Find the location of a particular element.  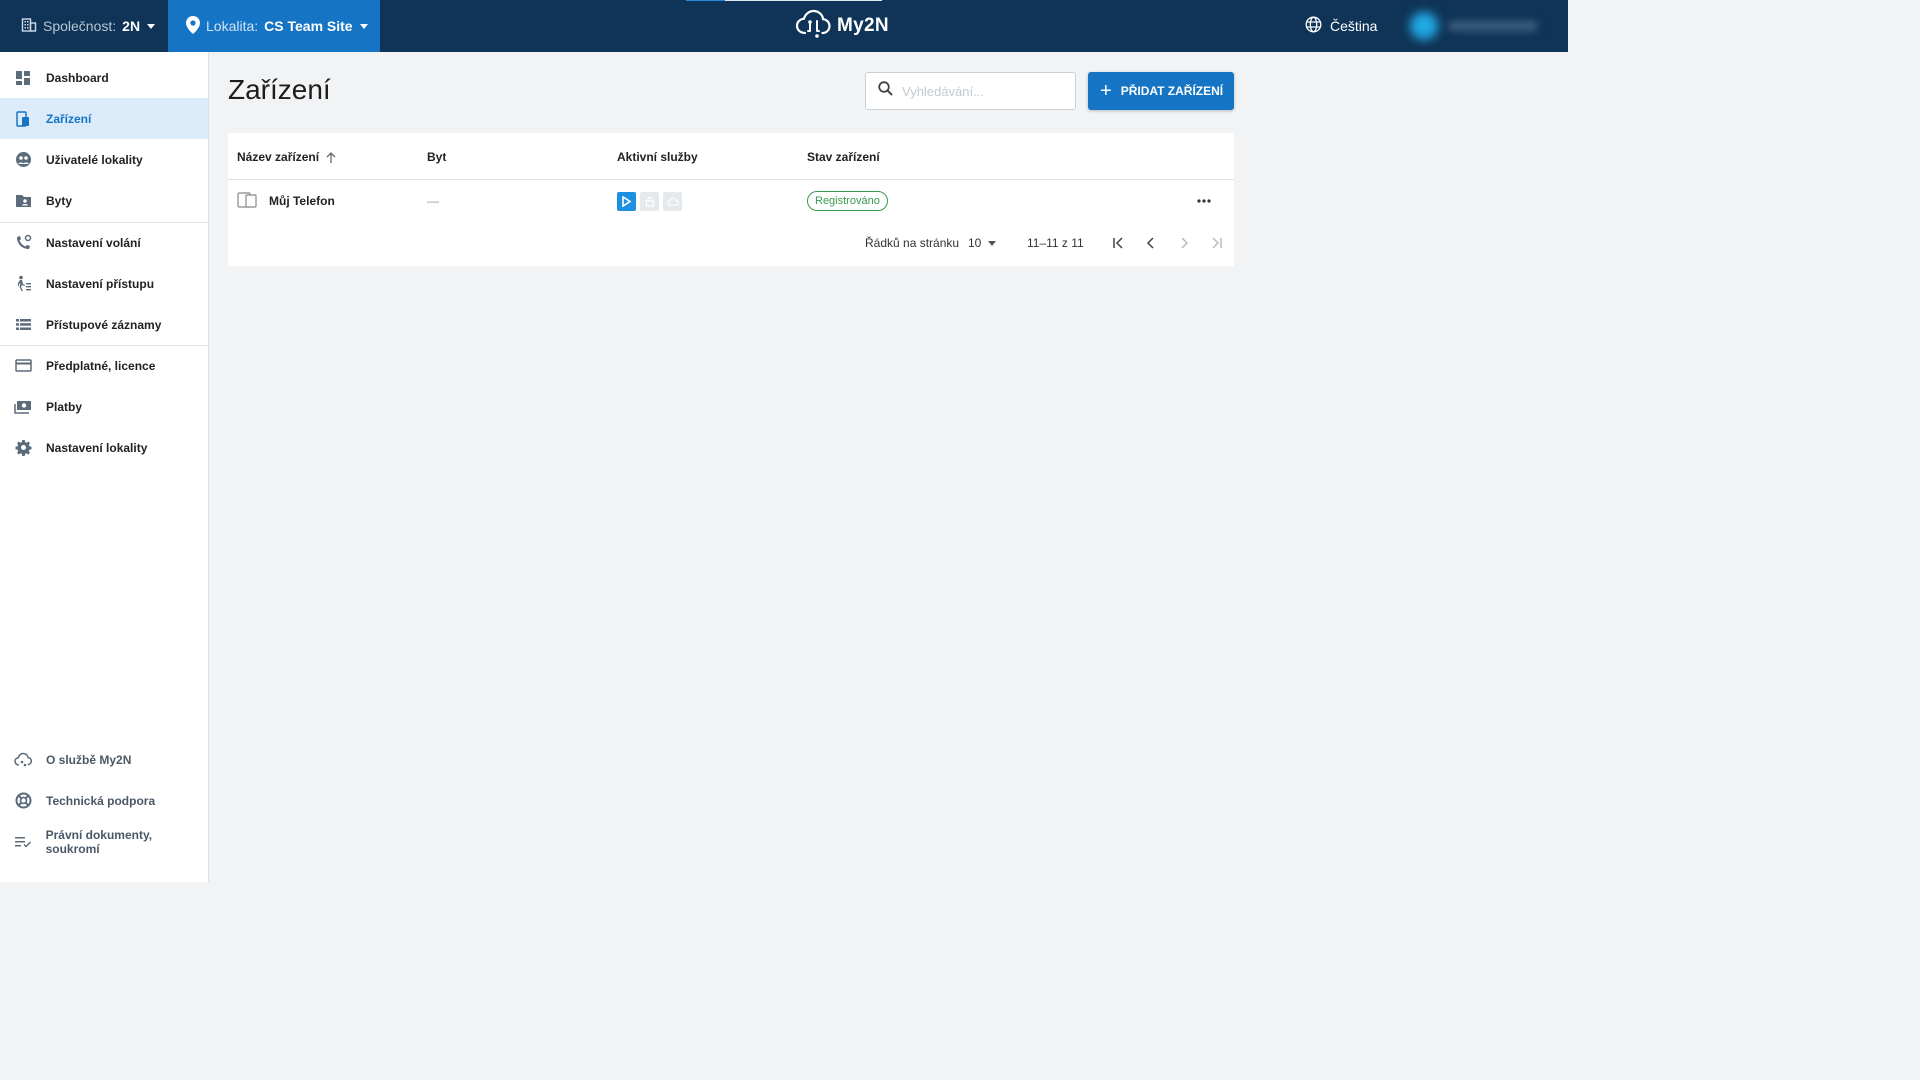

sidebar-item-access-settings: Nastavení přístupu is located at coordinates (104, 283).